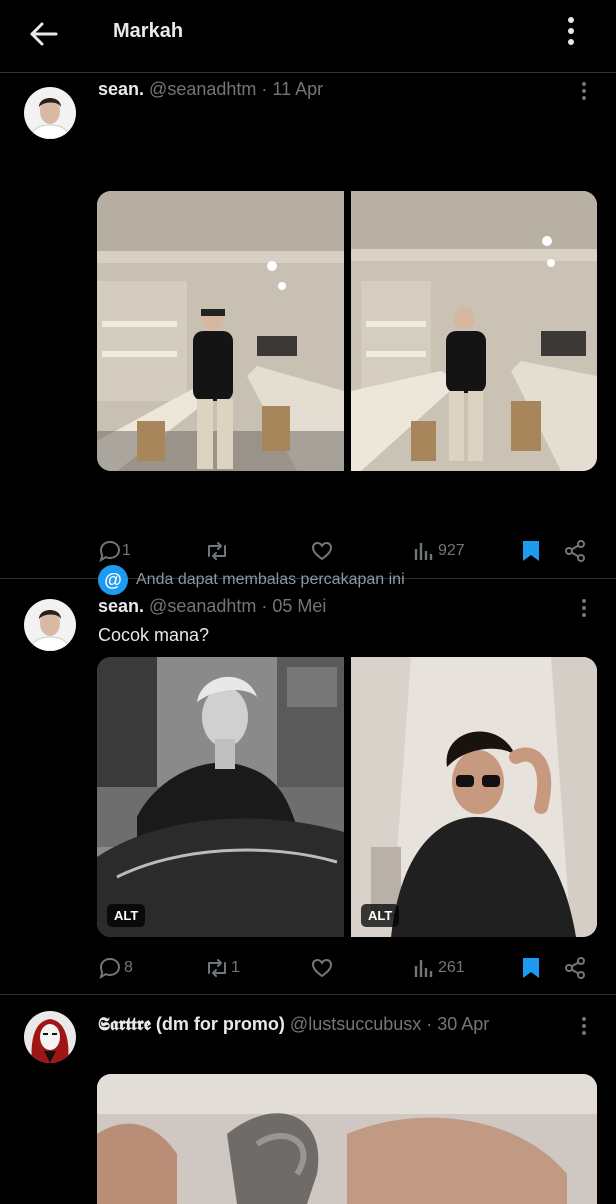  Describe the element at coordinates (126, 550) in the screenshot. I see `reply-count: 1` at that location.